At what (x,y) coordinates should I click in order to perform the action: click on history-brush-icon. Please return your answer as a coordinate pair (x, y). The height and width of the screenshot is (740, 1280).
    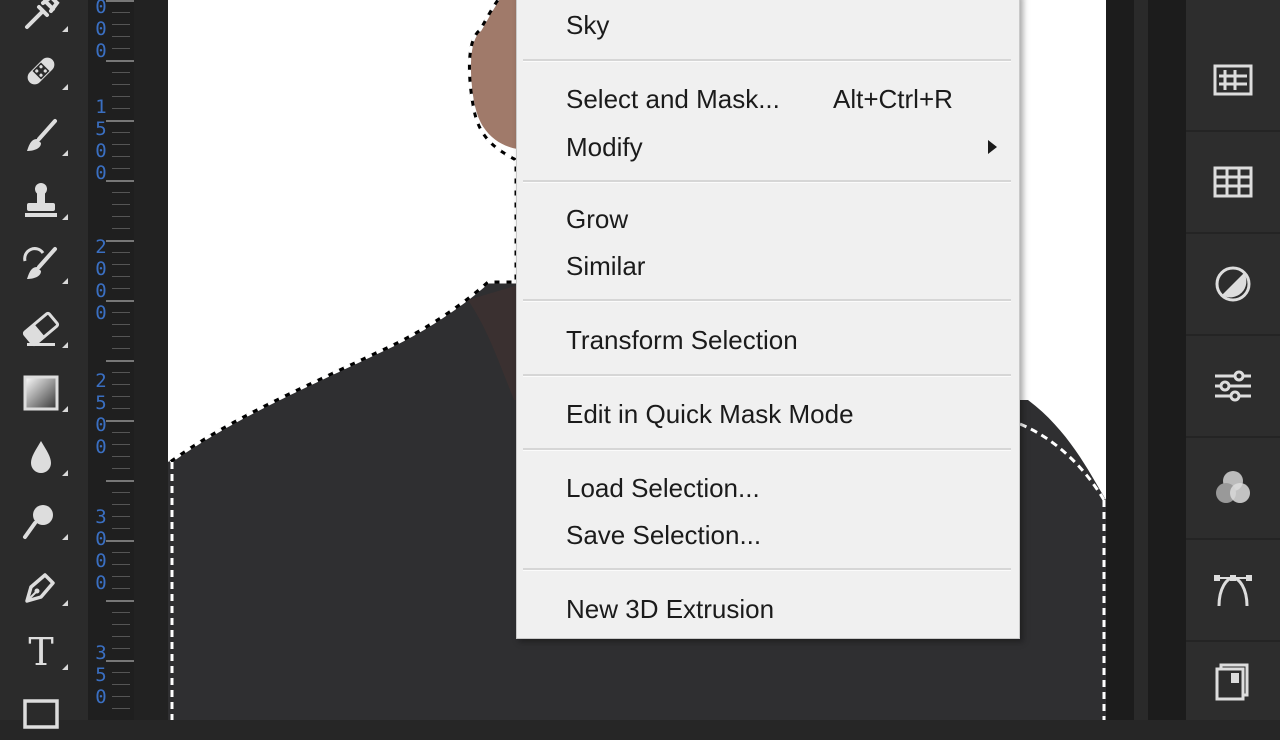
    Looking at the image, I should click on (41, 265).